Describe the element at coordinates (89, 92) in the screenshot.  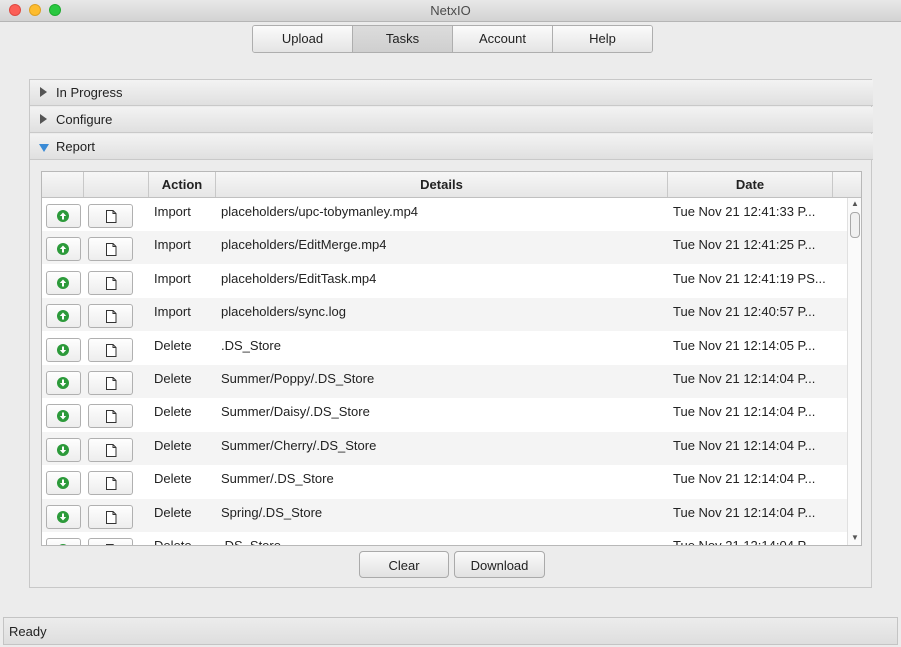
I see `section-label: In Progress` at that location.